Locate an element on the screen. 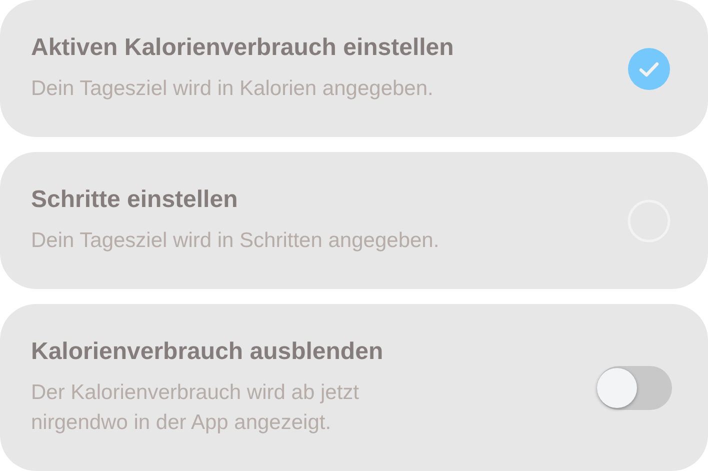  option-title: Kalorienverbrauch ausblenden is located at coordinates (207, 352).